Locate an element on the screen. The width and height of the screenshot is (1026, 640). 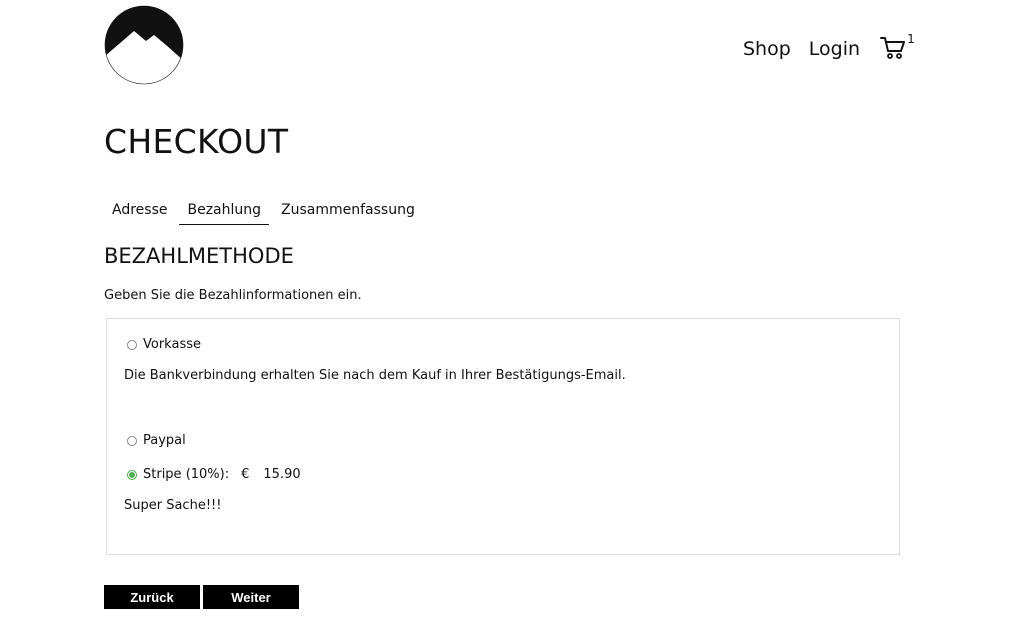
tab-adresse: Adresse is located at coordinates (139, 212).